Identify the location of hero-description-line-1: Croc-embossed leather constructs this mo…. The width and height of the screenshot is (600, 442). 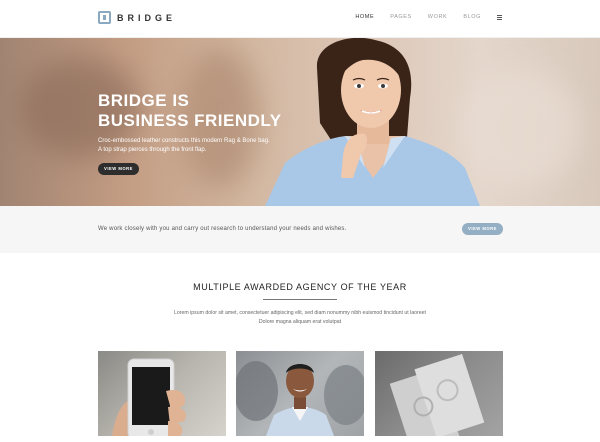
(184, 141).